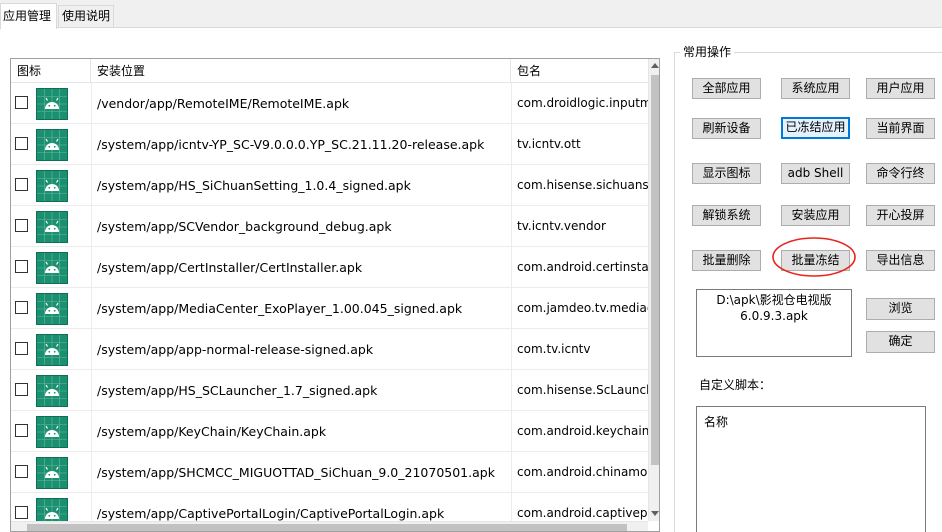 The height and width of the screenshot is (532, 942). I want to click on install-app-button: 安装应用, so click(815, 215).